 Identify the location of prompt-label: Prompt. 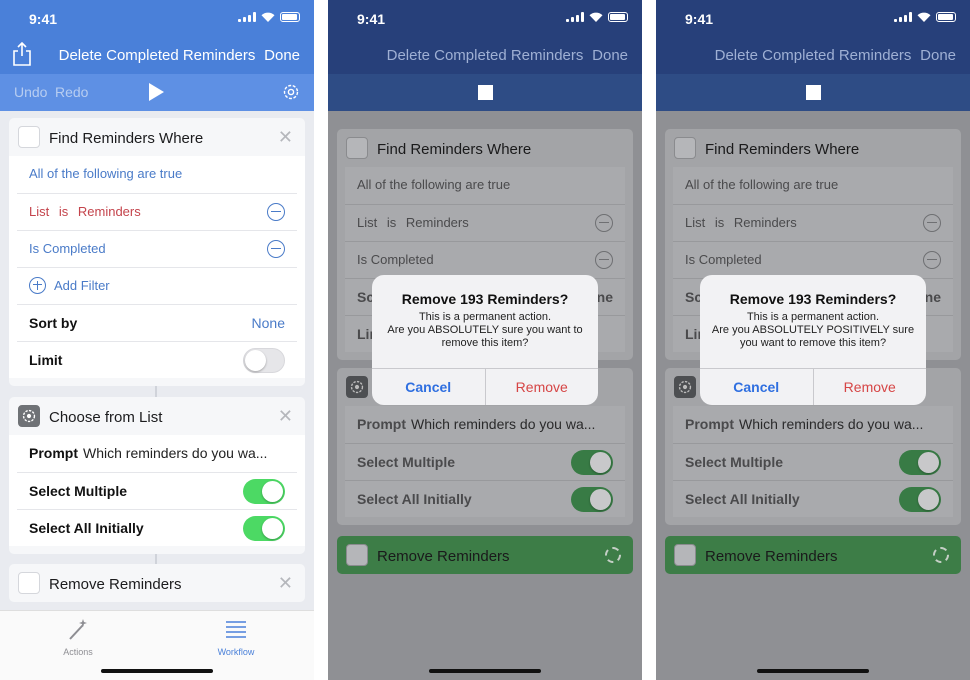
(381, 424).